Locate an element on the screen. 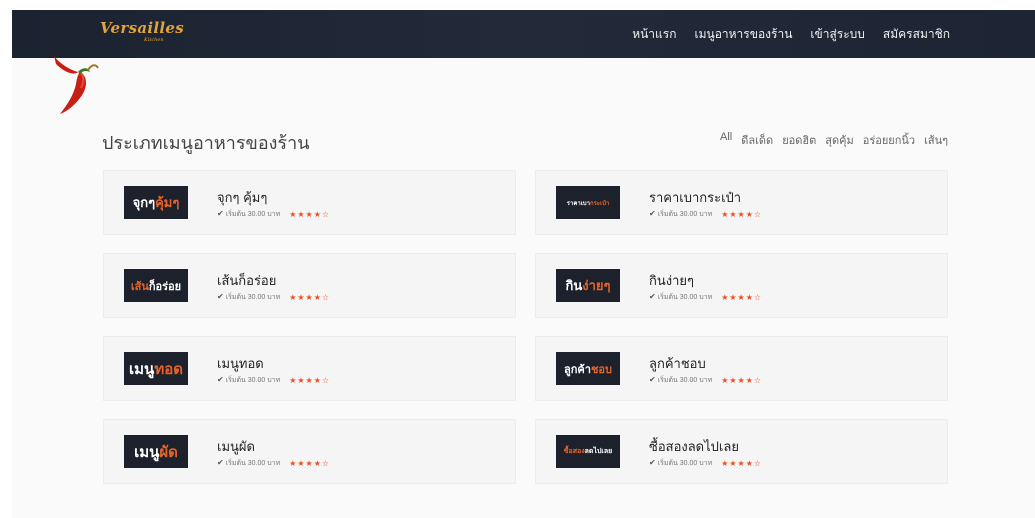 The width and height of the screenshot is (1035, 518). category-thumbnail: จุกๆ คุ้มๆ is located at coordinates (156, 202).